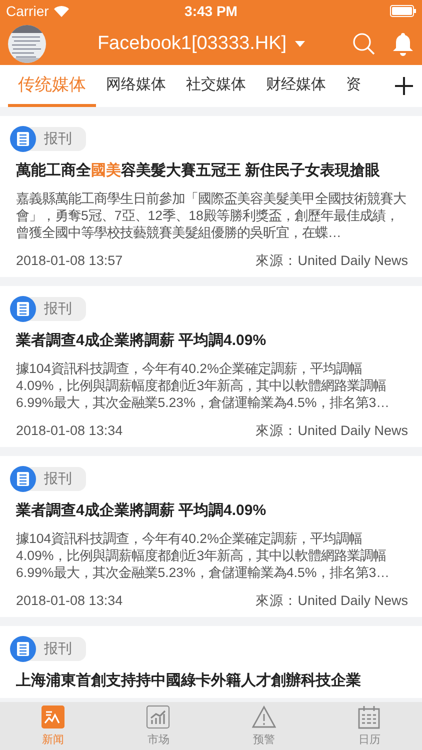 The width and height of the screenshot is (422, 750). I want to click on search-icon, so click(364, 44).